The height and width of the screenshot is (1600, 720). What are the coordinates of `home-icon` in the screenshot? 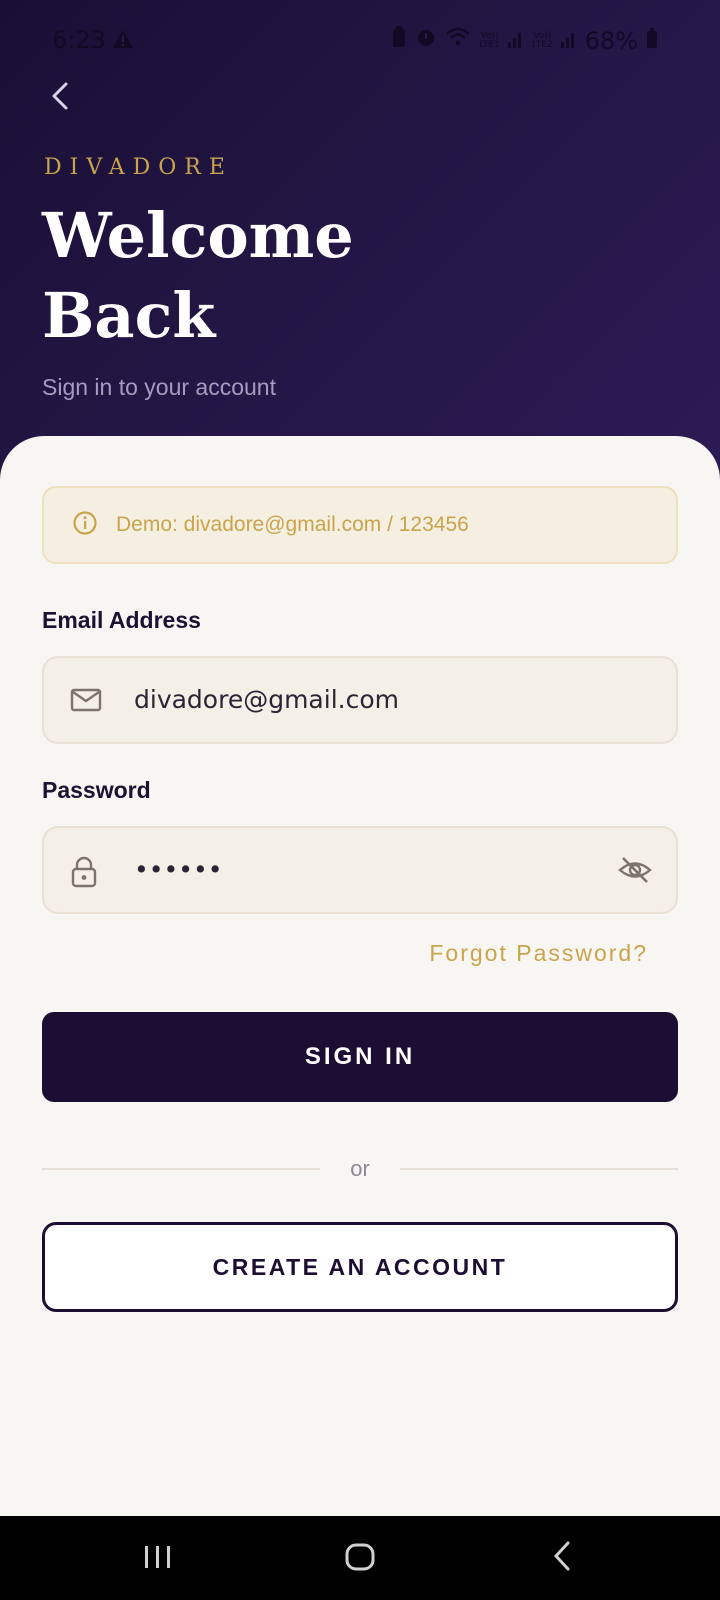 It's located at (360, 1559).